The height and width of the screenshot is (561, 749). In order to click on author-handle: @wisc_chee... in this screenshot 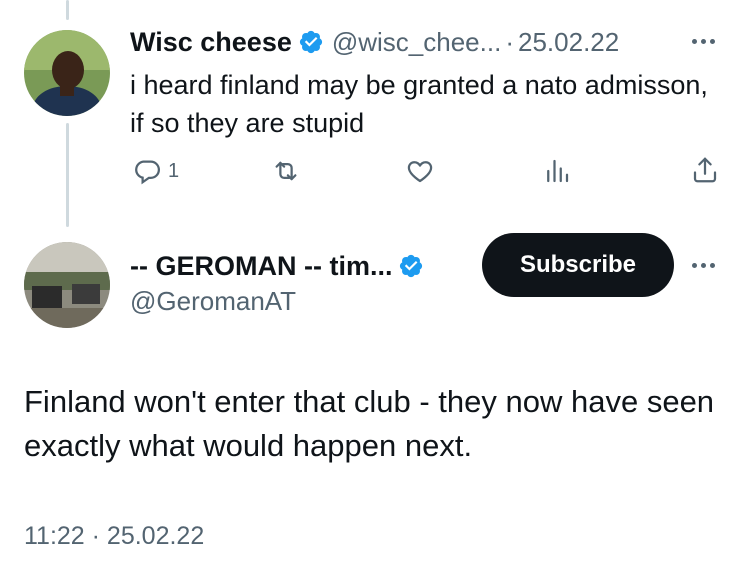, I will do `click(416, 42)`.